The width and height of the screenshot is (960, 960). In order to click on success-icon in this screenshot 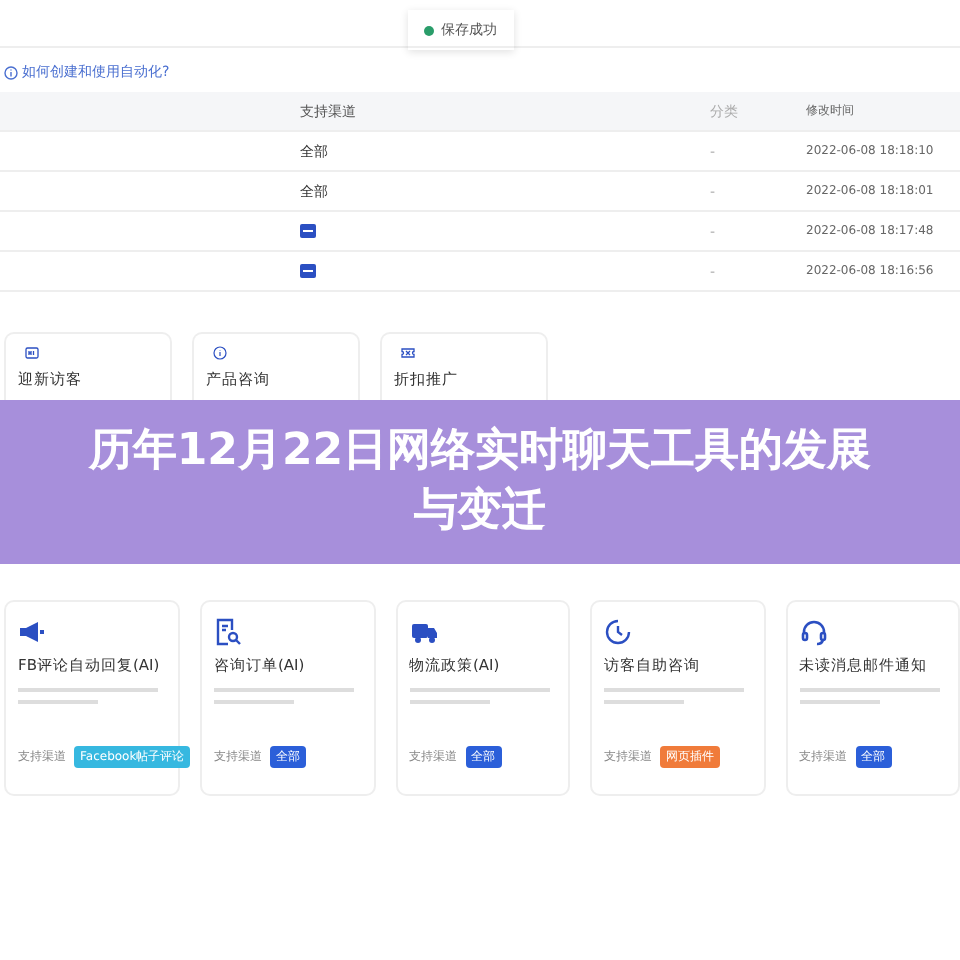, I will do `click(428, 30)`.